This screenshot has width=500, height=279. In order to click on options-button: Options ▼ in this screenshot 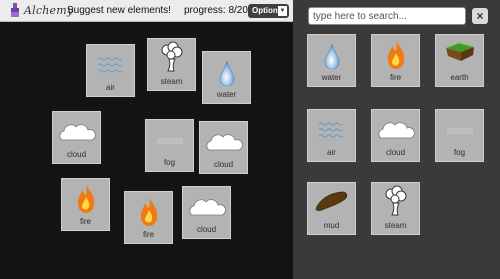, I will do `click(268, 11)`.